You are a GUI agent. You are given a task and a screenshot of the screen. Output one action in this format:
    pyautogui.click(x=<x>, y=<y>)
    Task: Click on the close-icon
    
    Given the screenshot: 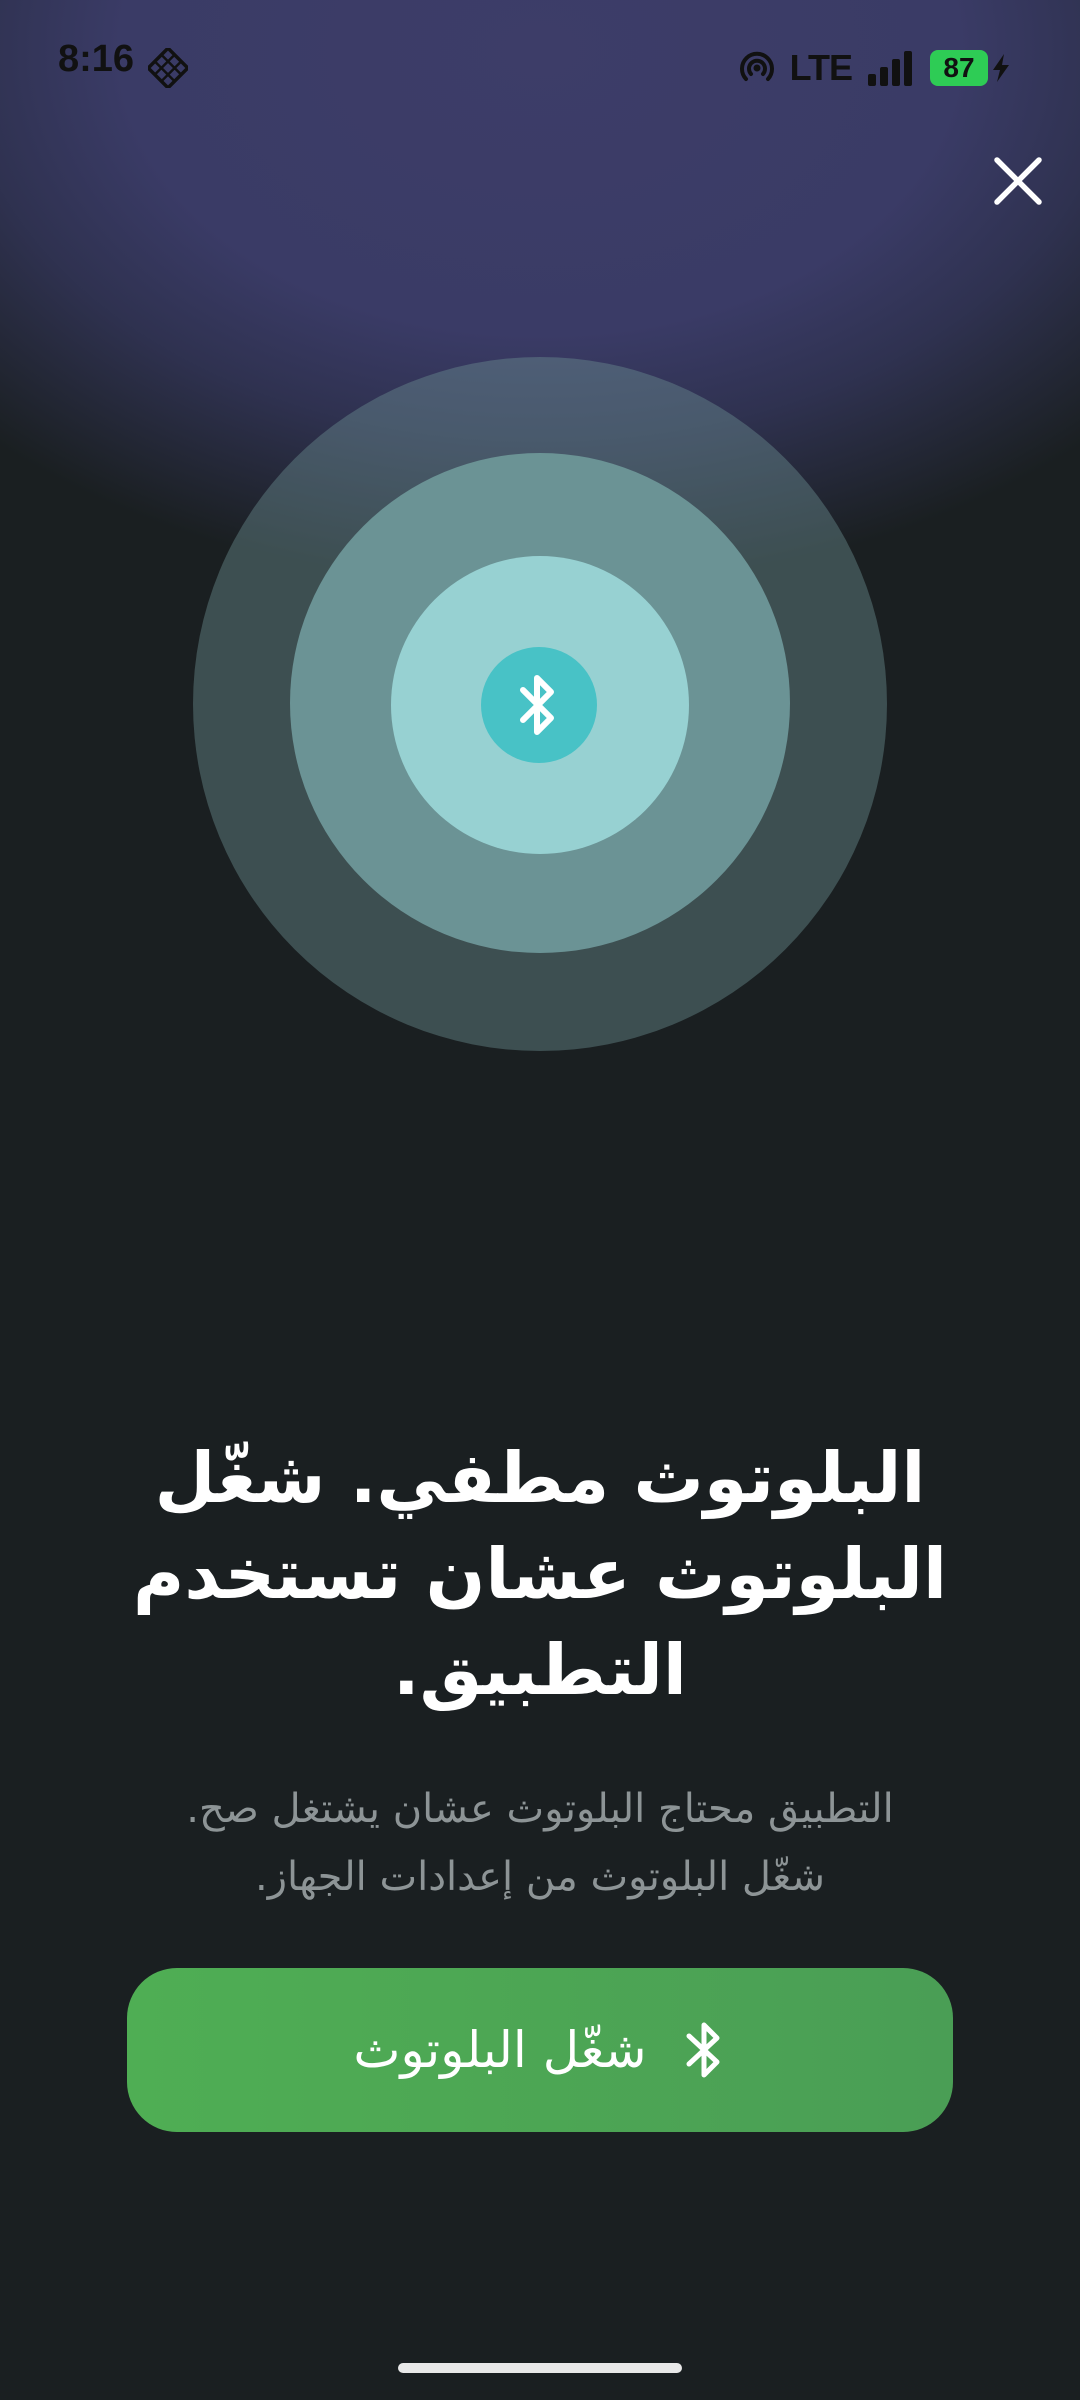 What is the action you would take?
    pyautogui.click(x=1018, y=181)
    